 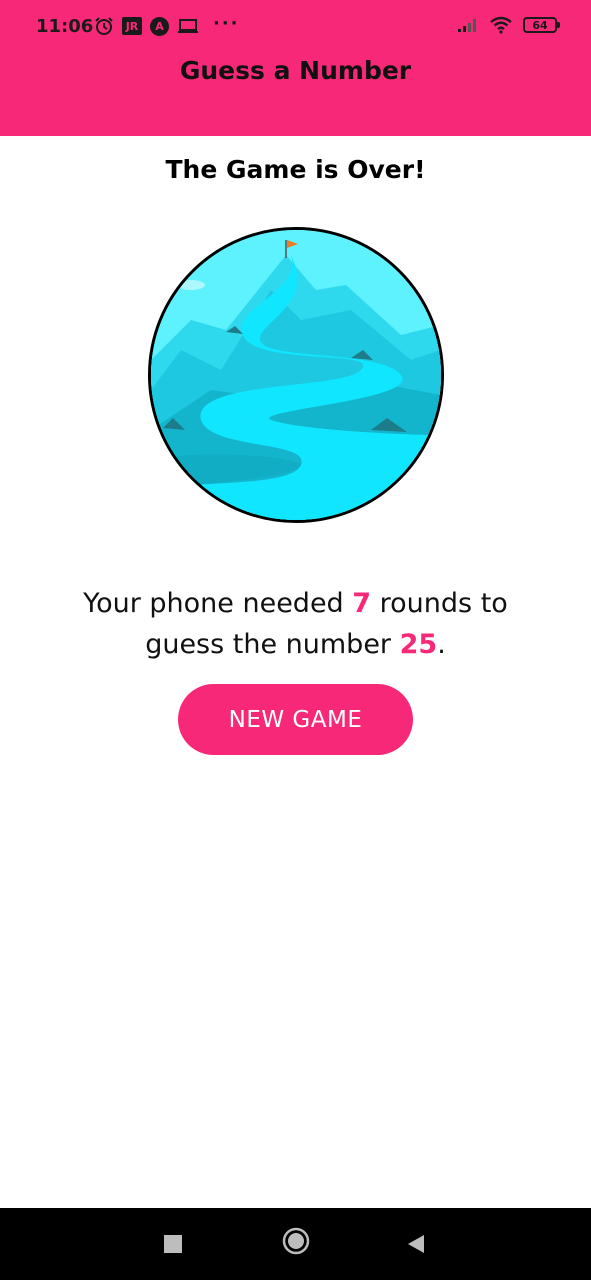 I want to click on summary-suffix: ., so click(x=441, y=644).